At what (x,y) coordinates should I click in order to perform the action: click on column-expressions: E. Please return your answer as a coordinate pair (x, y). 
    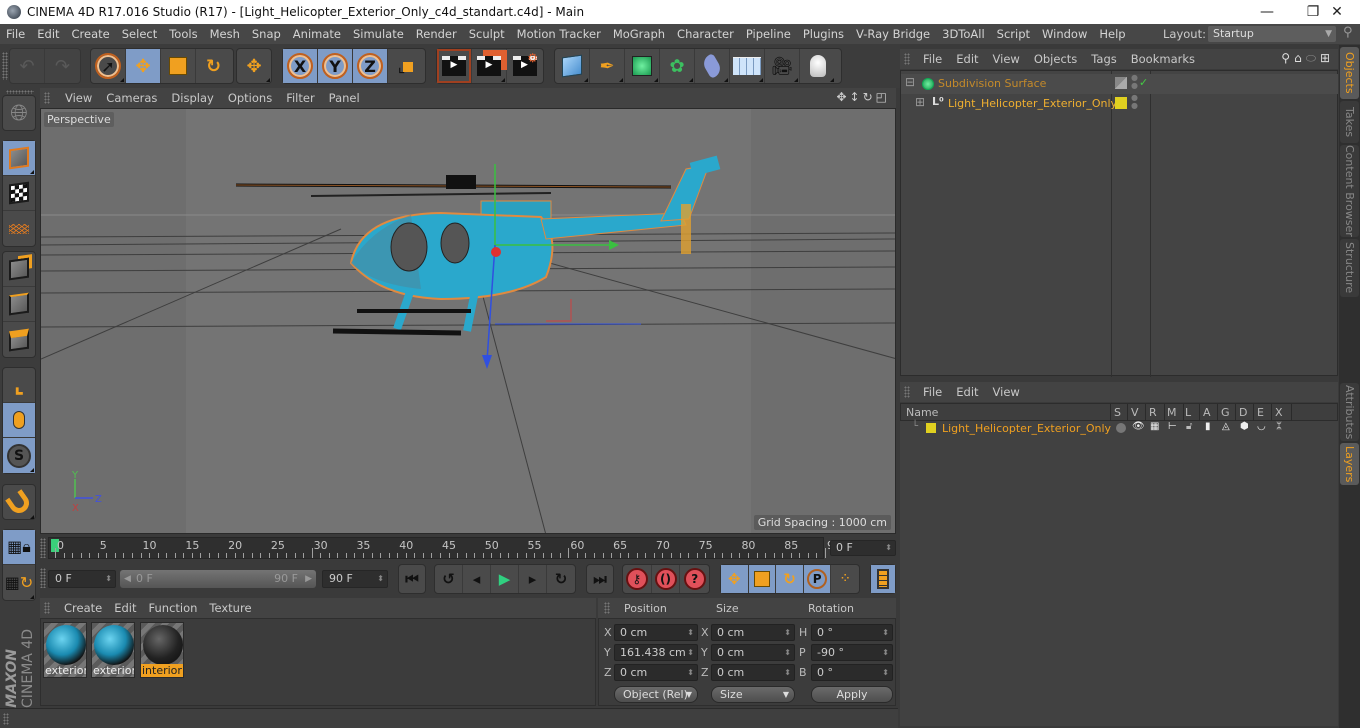
    Looking at the image, I should click on (1260, 412).